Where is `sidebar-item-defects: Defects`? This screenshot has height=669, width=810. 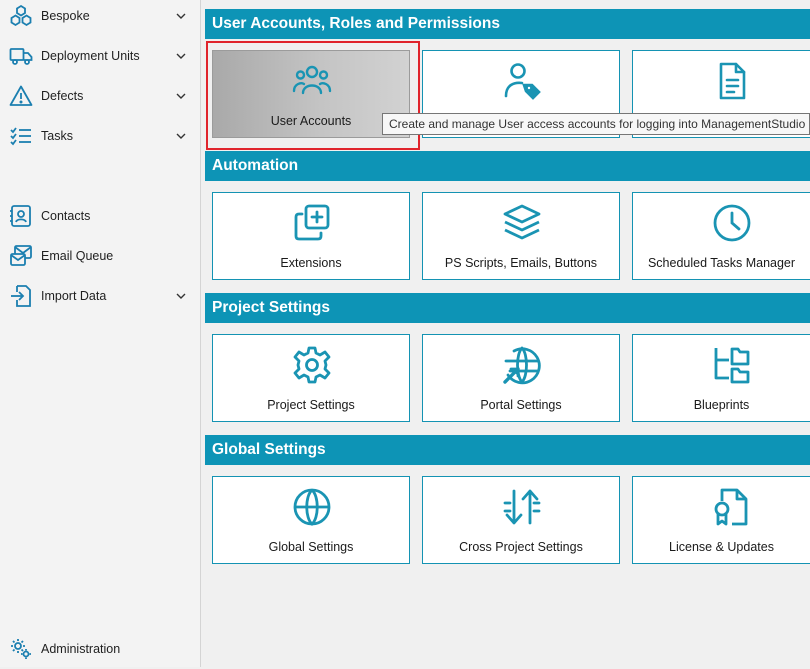 sidebar-item-defects: Defects is located at coordinates (100, 96).